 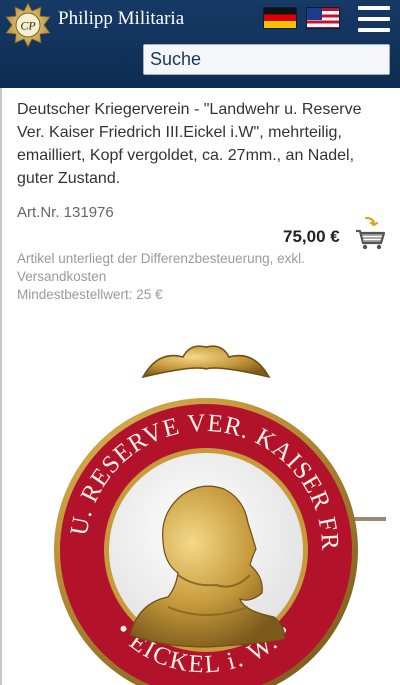 I want to click on flag-us-icon, so click(x=323, y=18).